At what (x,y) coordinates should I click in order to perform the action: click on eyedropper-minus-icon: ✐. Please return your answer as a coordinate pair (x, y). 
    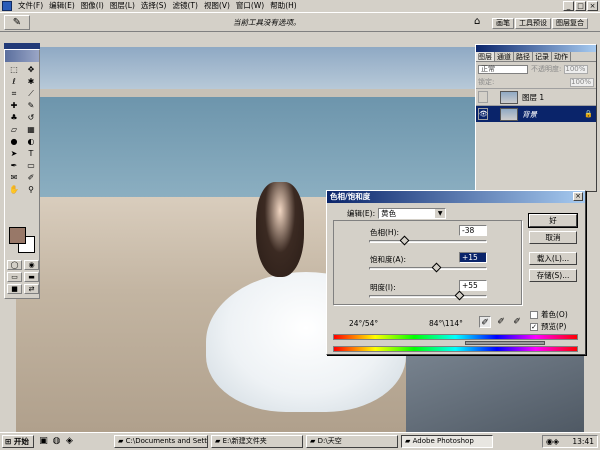
    Looking at the image, I should click on (517, 322).